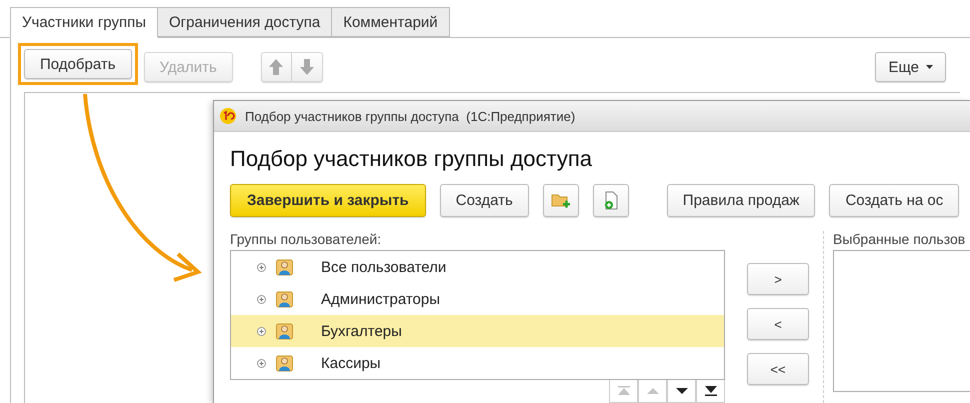  I want to click on triangle-down-icon, so click(682, 391).